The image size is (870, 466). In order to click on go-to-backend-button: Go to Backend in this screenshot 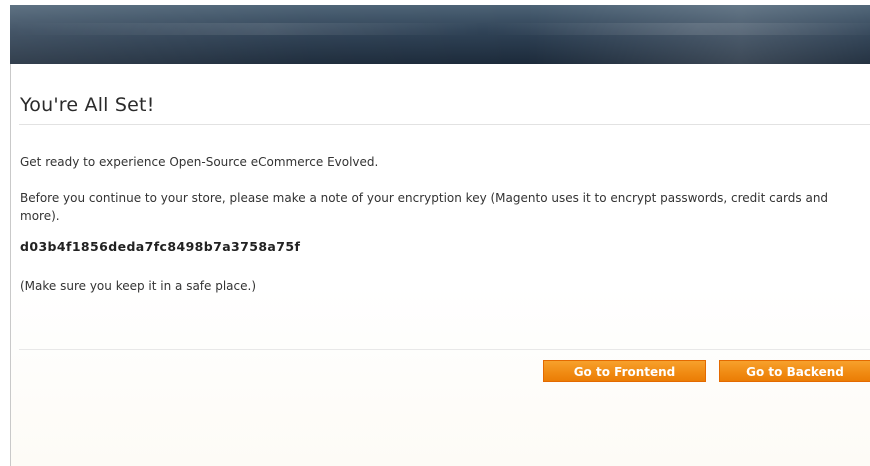, I will do `click(794, 371)`.